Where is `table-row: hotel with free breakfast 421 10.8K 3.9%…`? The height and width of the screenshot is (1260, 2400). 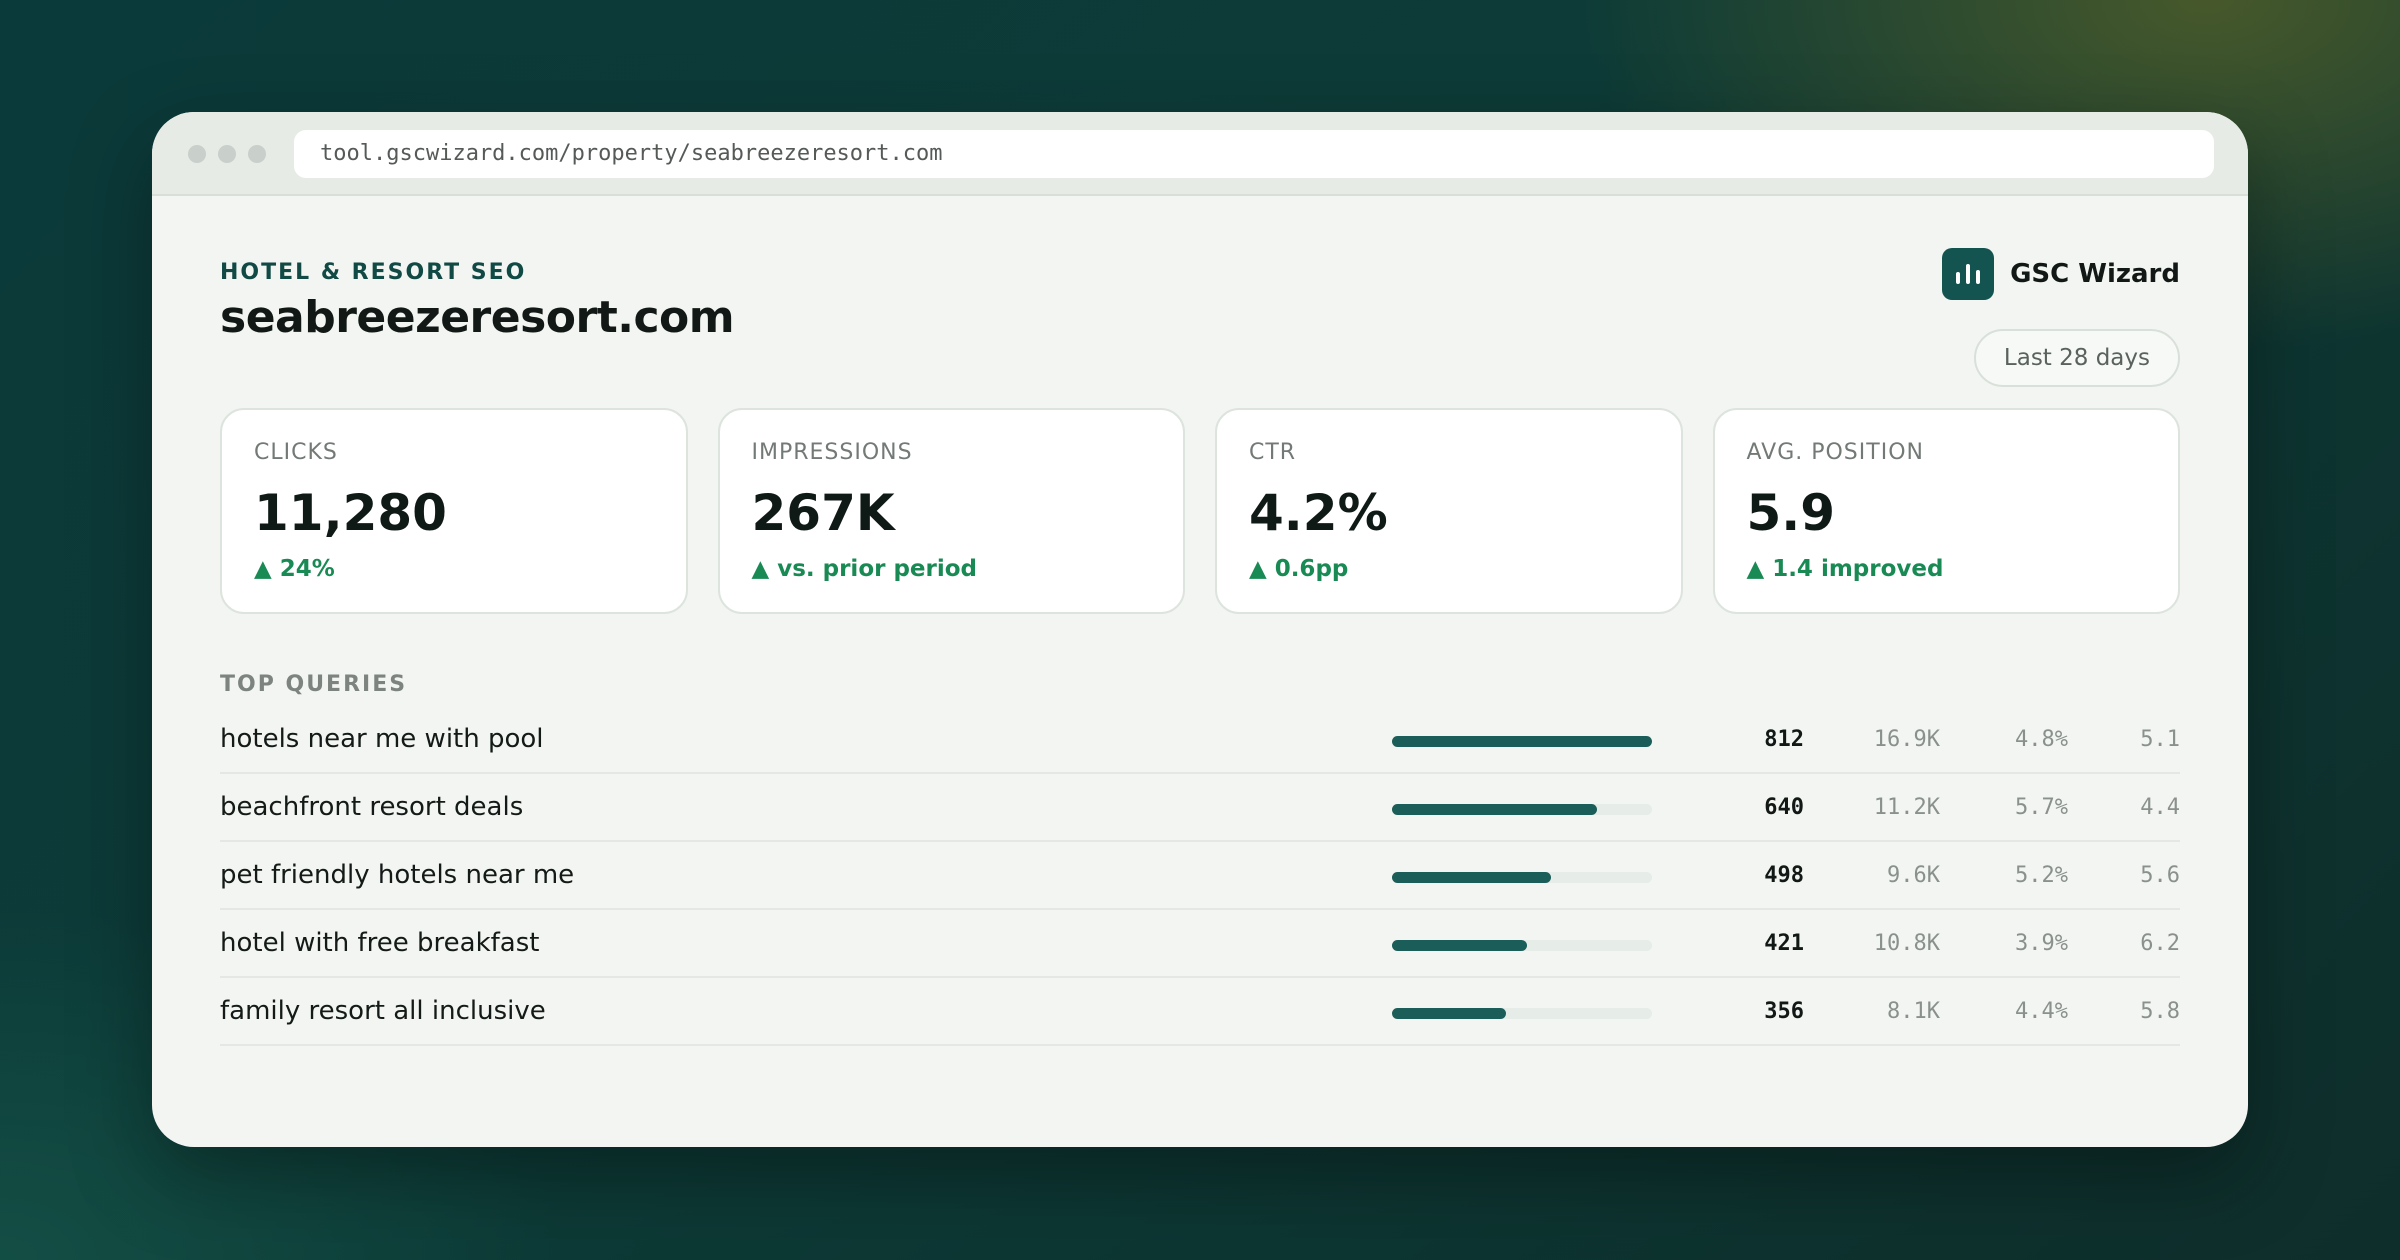 table-row: hotel with free breakfast 421 10.8K 3.9%… is located at coordinates (1200, 944).